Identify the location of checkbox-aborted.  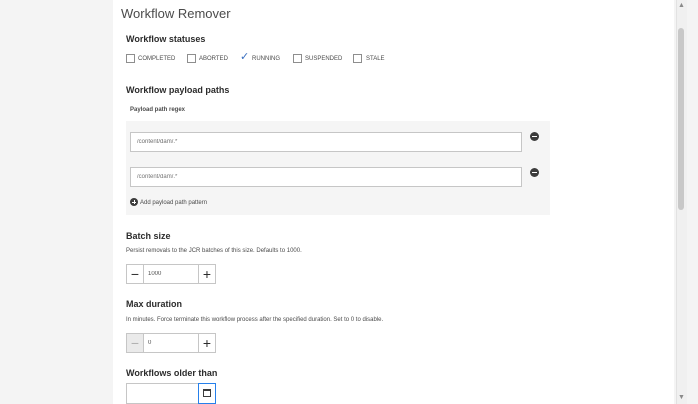
(191, 58).